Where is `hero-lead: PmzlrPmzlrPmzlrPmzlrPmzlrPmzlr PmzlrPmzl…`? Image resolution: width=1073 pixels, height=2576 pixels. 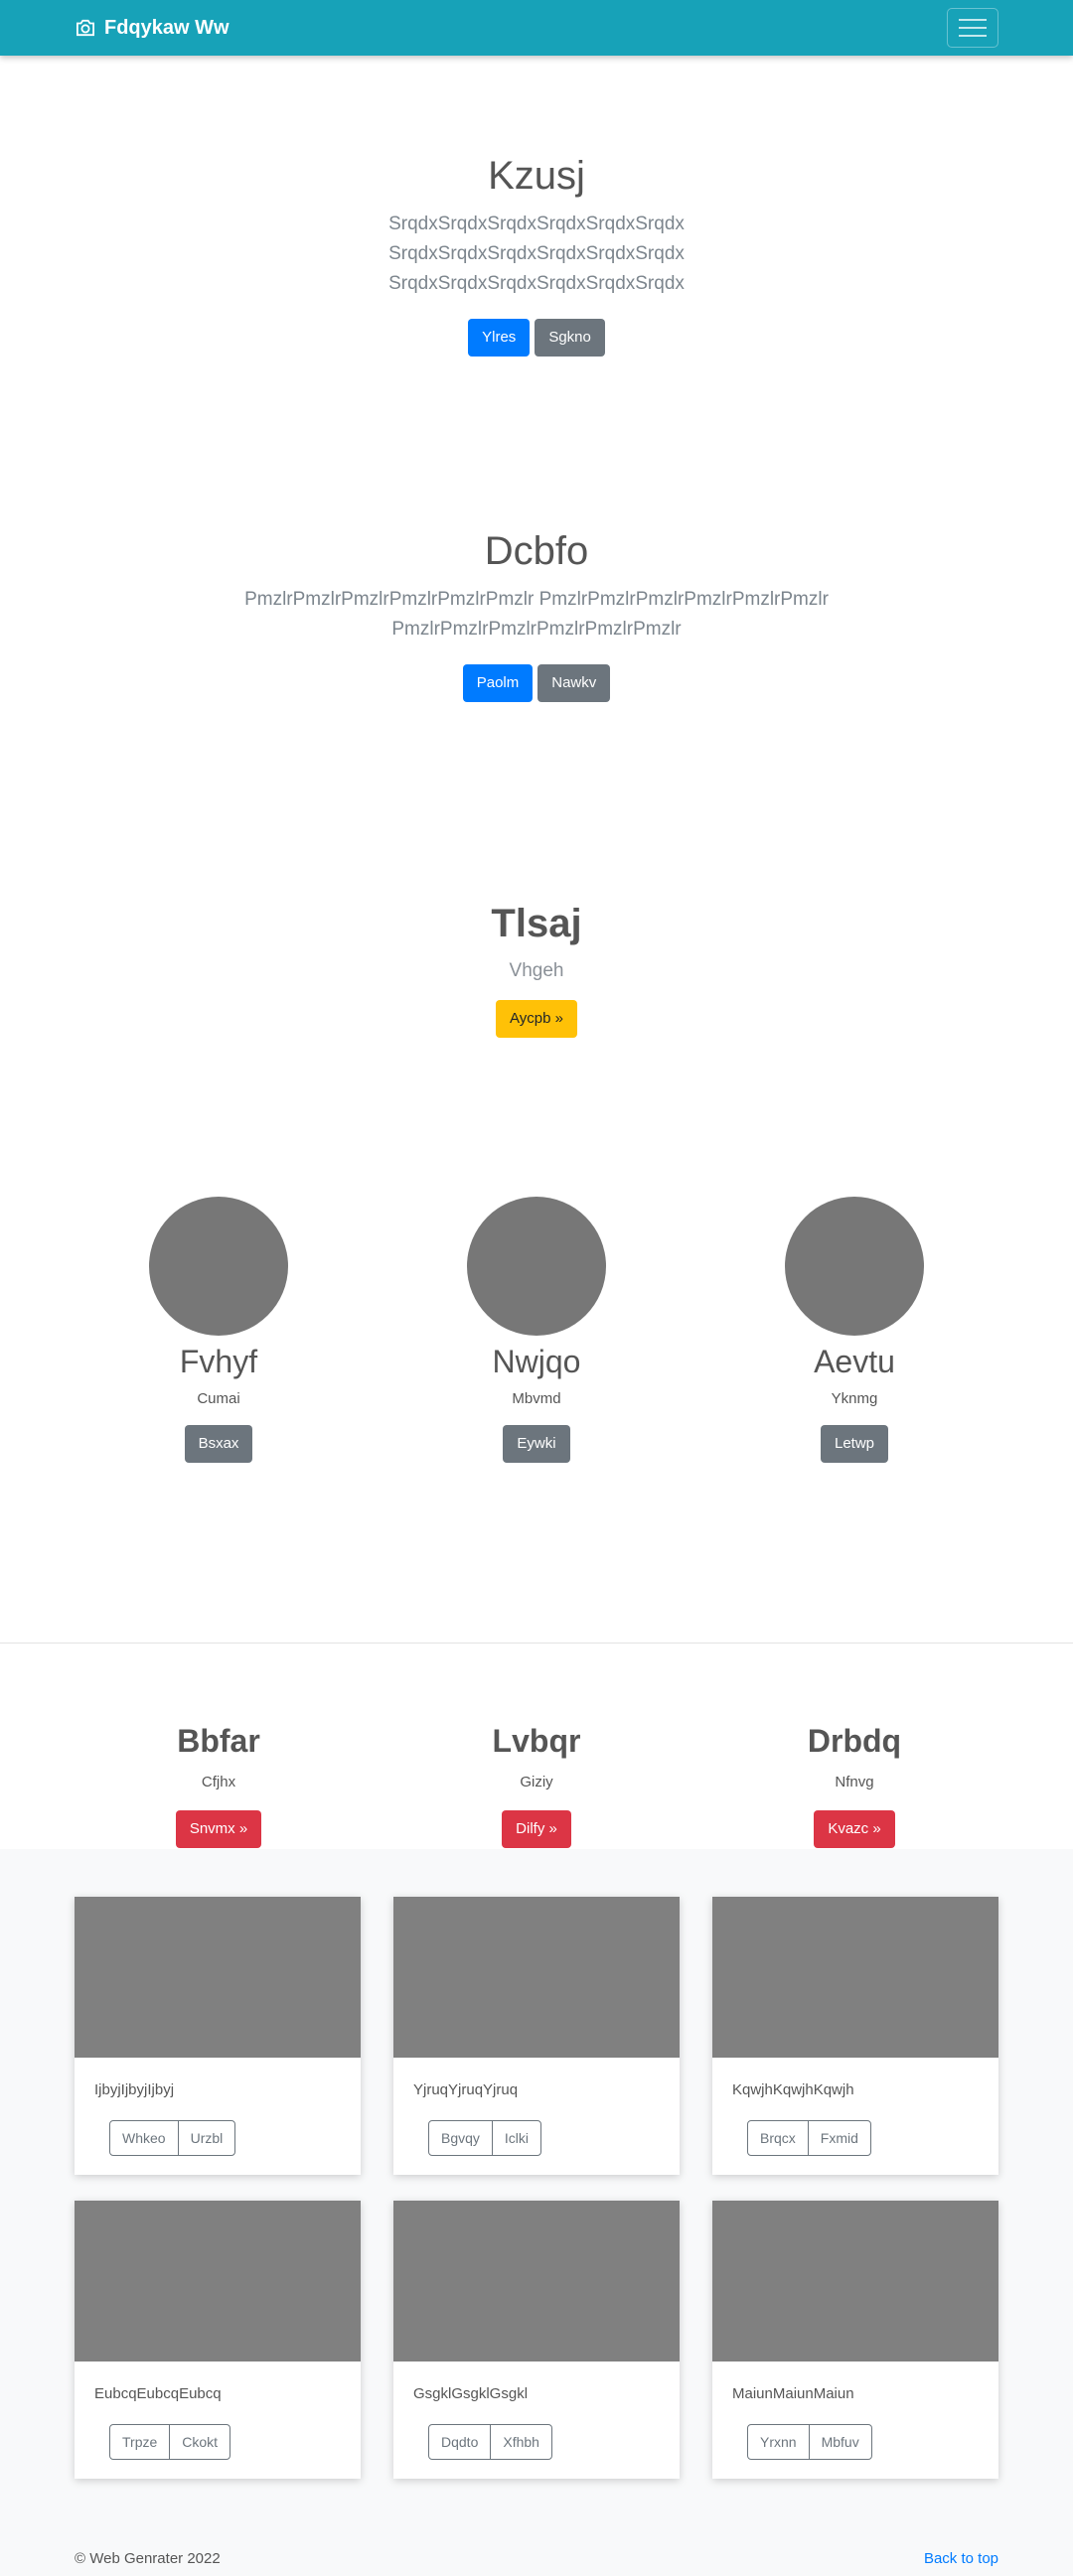
hero-lead: PmzlrPmzlrPmzlrPmzlrPmzlrPmzlr PmzlrPmzl… is located at coordinates (536, 615).